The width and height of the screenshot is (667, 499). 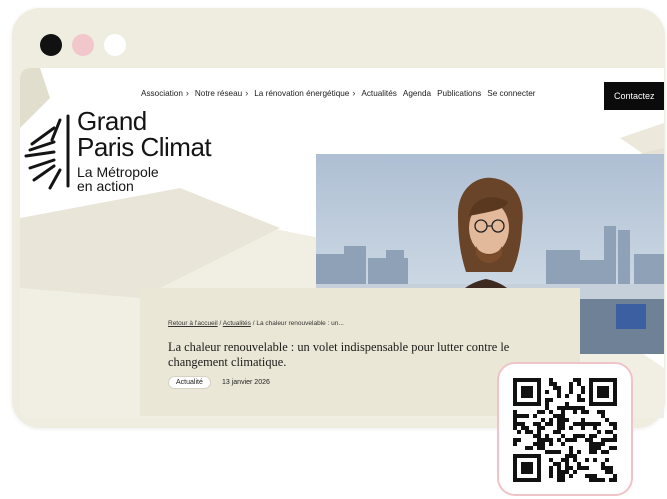 I want to click on nav-label: Notre réseau, so click(x=218, y=93).